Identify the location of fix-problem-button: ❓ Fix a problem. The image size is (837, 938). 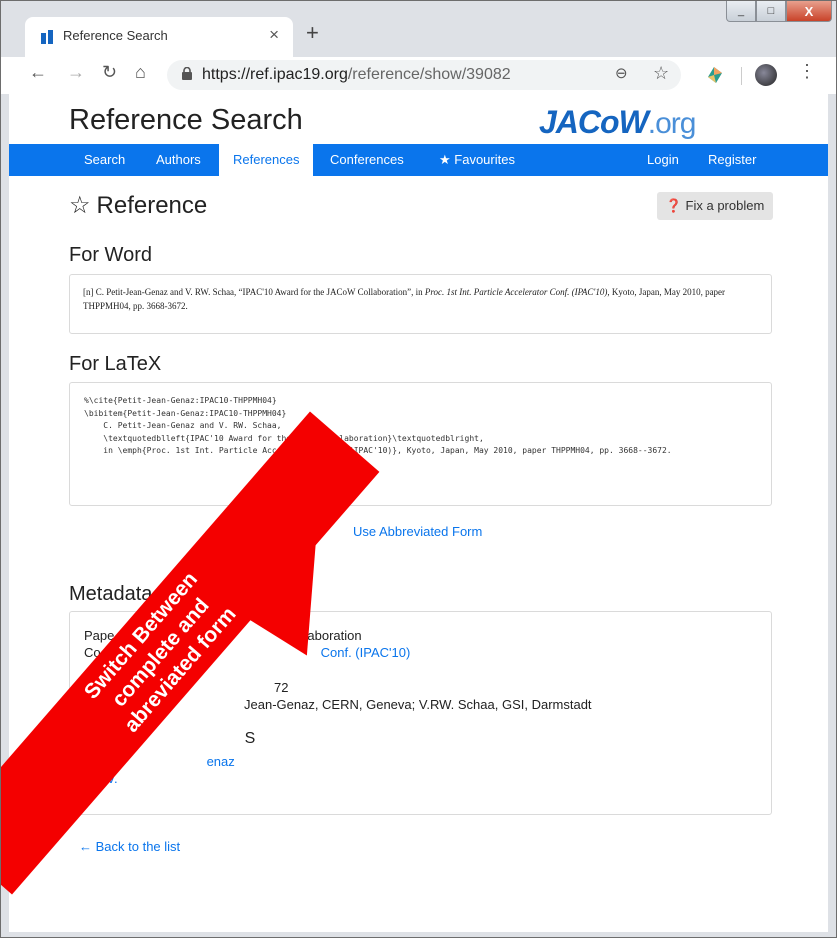
(715, 206).